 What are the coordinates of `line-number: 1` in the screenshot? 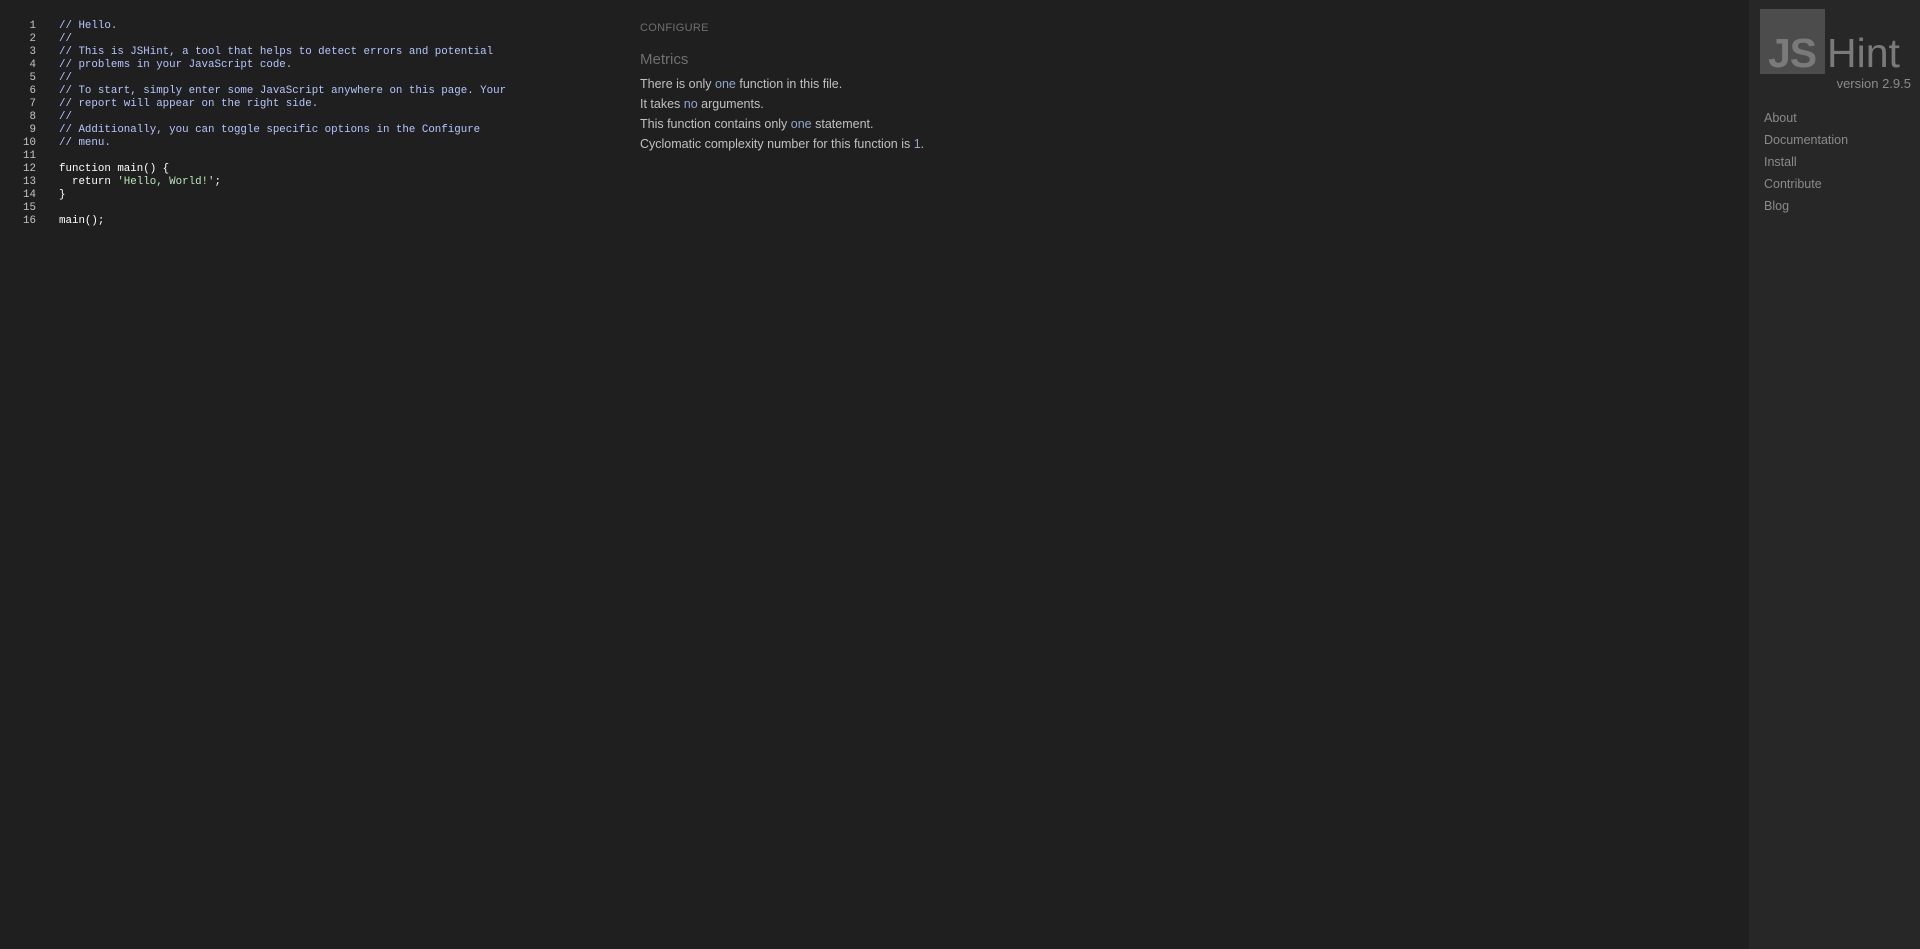 It's located at (32, 26).